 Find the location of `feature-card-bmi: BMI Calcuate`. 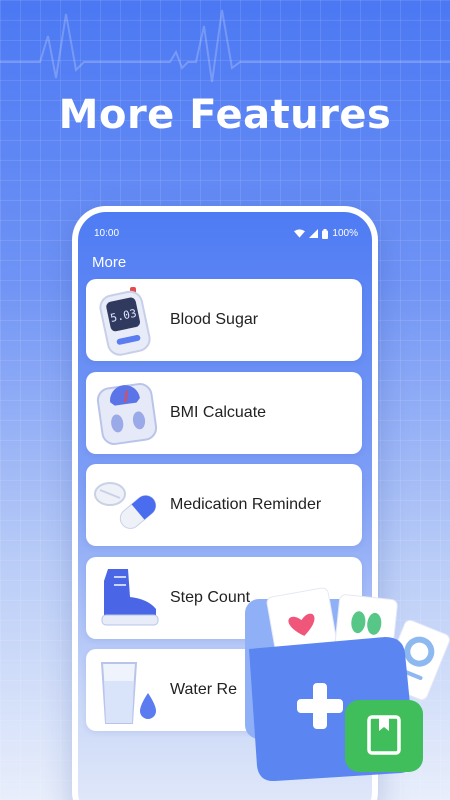

feature-card-bmi: BMI Calcuate is located at coordinates (224, 413).